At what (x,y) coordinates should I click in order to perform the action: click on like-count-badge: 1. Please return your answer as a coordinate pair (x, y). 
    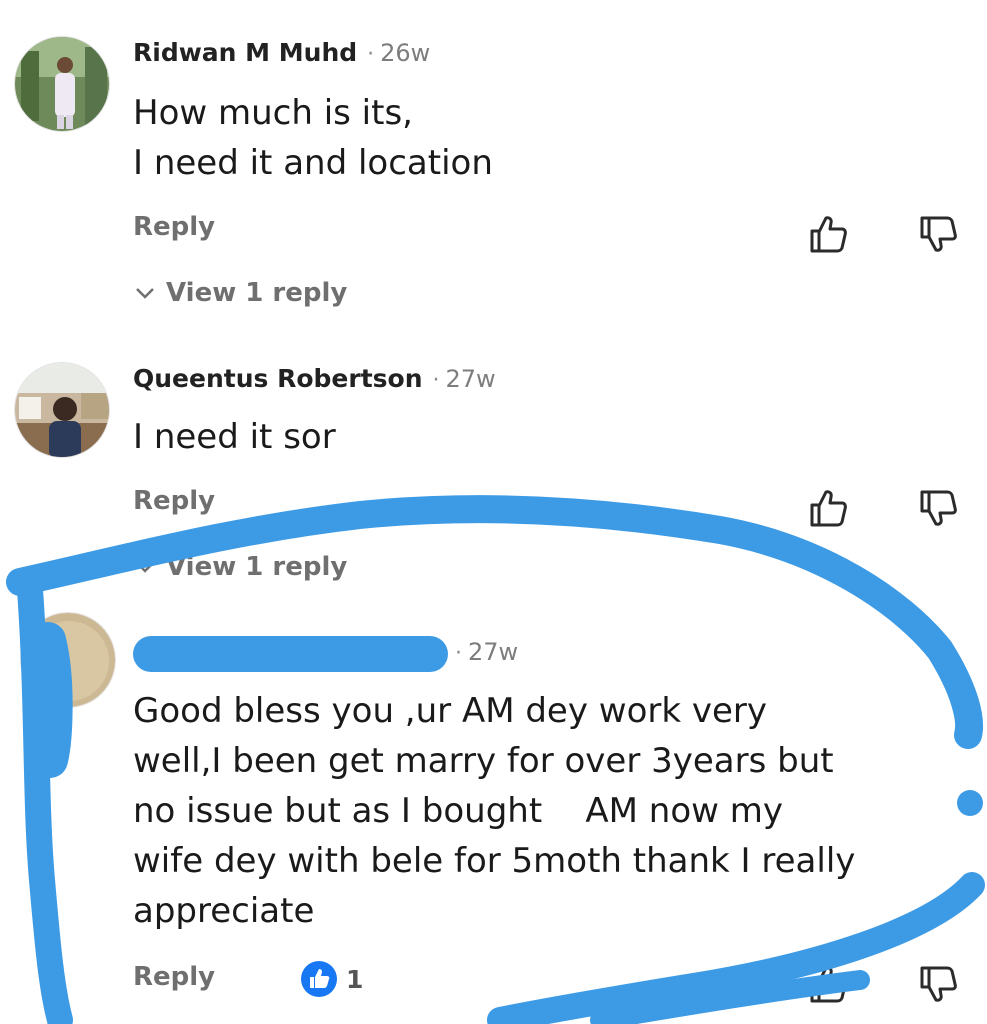
    Looking at the image, I should click on (331, 979).